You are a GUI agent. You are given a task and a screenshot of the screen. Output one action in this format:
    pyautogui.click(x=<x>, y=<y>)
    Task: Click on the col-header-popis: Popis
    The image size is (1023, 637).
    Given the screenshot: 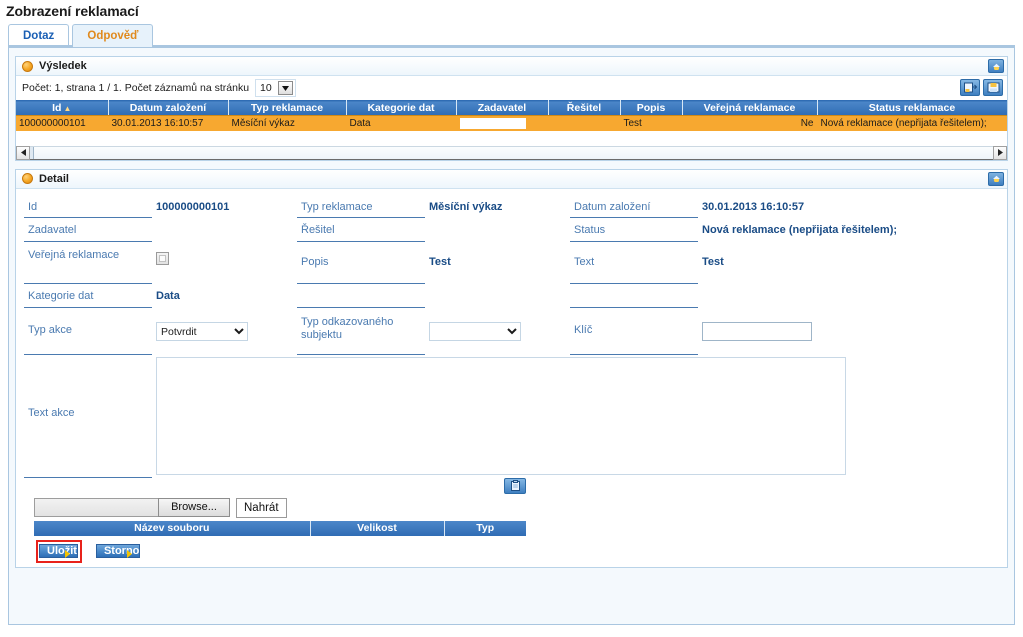 What is the action you would take?
    pyautogui.click(x=651, y=108)
    